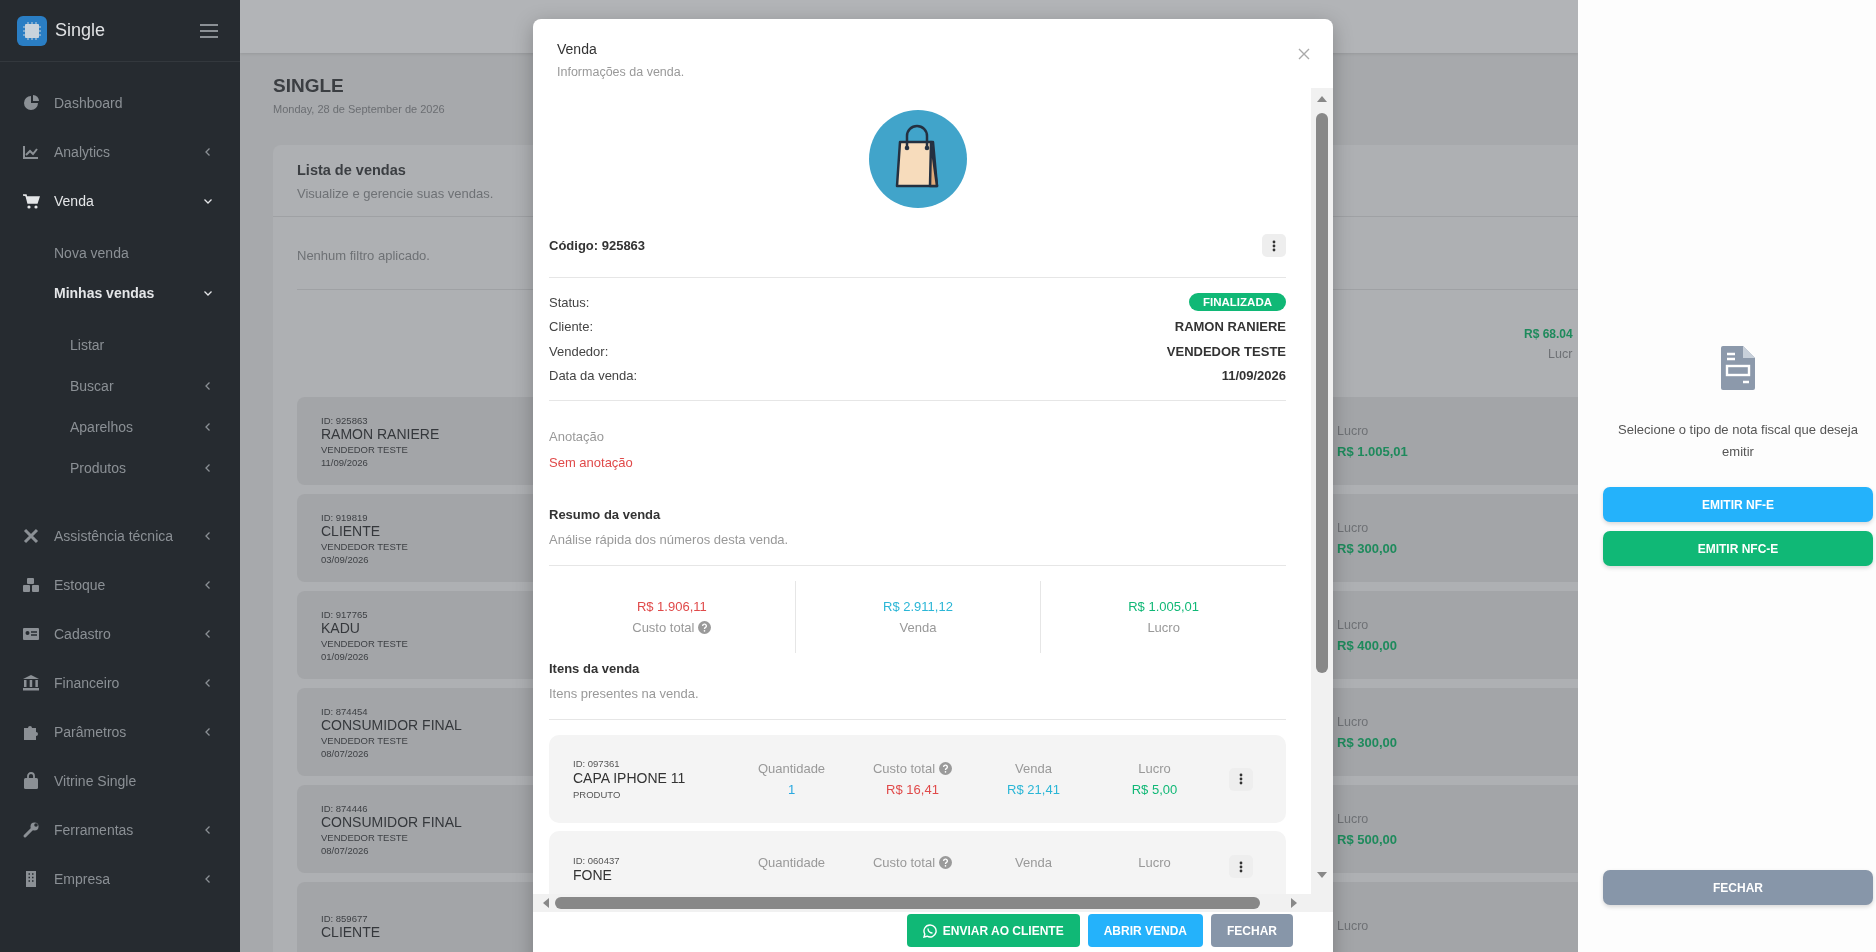 The height and width of the screenshot is (952, 1876). What do you see at coordinates (1738, 887) in the screenshot?
I see `close-button: FECHAR` at bounding box center [1738, 887].